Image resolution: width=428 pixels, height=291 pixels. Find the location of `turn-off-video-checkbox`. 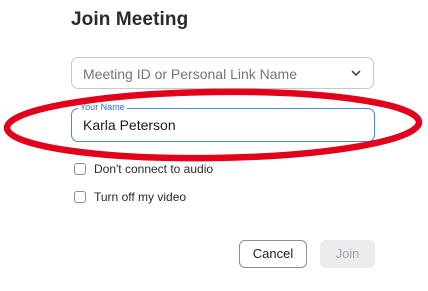

turn-off-video-checkbox is located at coordinates (80, 197).